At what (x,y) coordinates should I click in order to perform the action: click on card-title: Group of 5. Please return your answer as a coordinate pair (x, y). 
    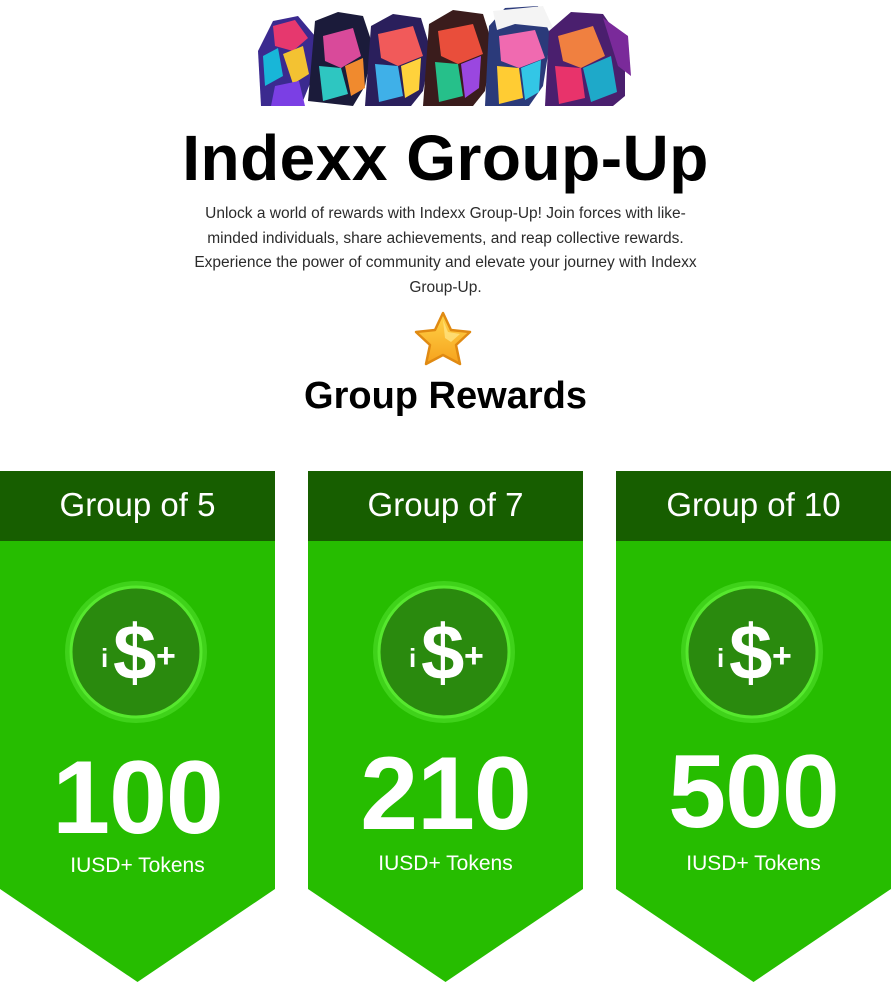
    Looking at the image, I should click on (137, 504).